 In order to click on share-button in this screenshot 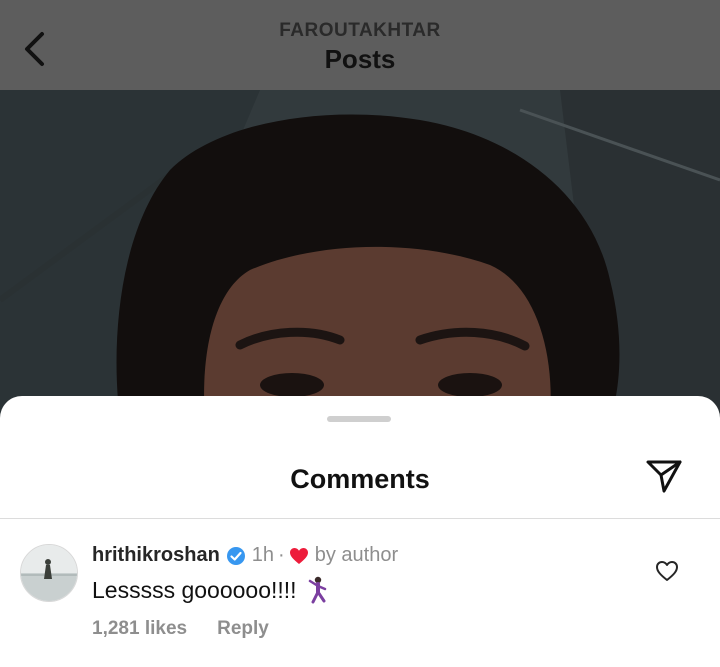, I will do `click(664, 478)`.